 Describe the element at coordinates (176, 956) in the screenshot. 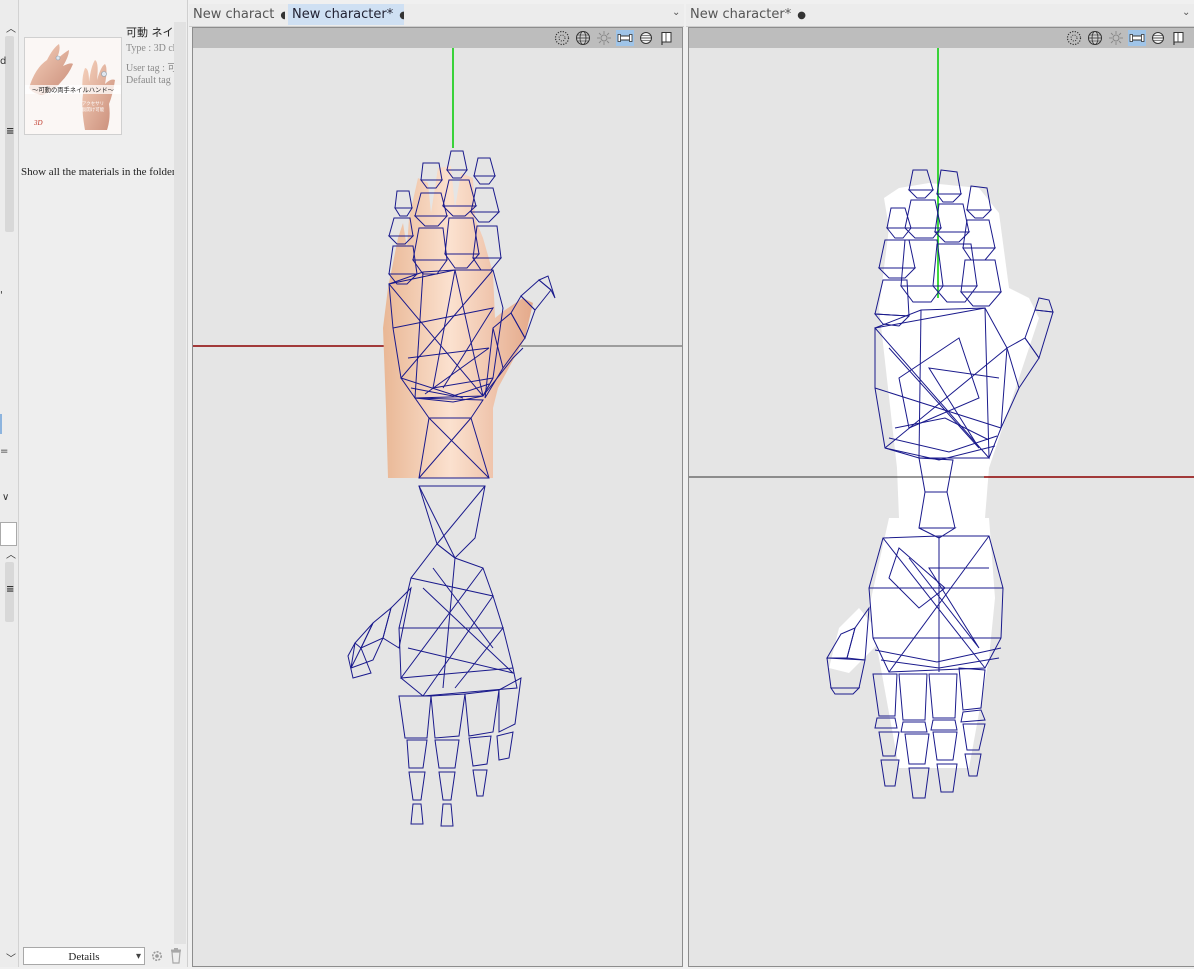

I see `trash-icon` at that location.